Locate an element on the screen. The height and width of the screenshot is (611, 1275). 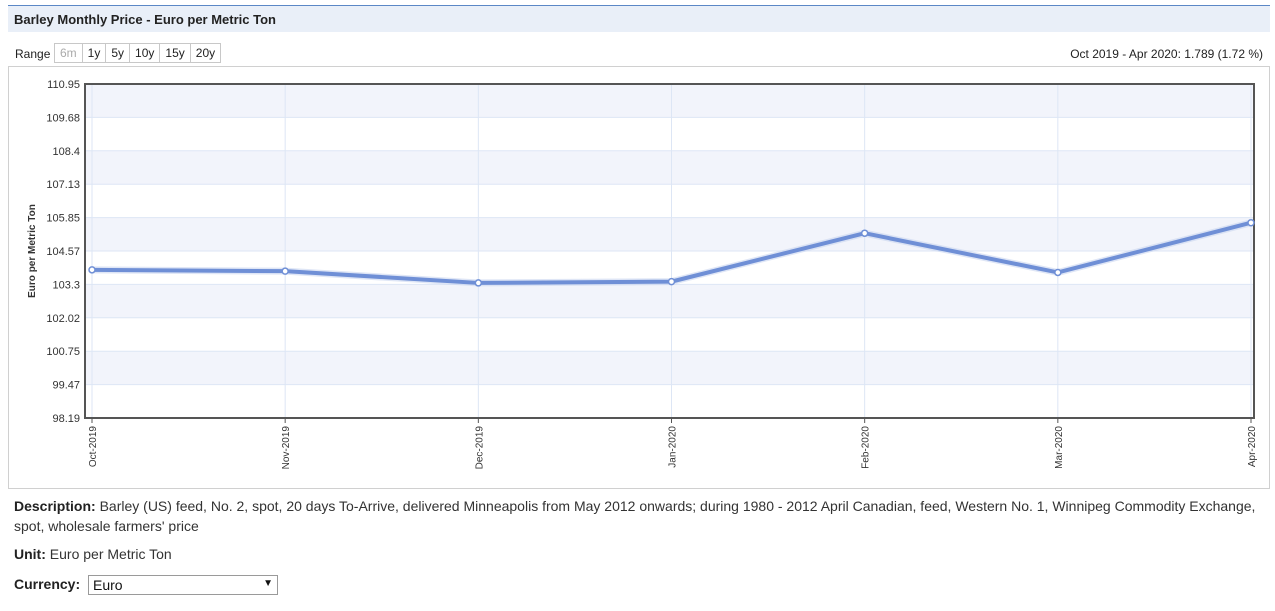
y-tick-label: 105.85 is located at coordinates (63, 219).